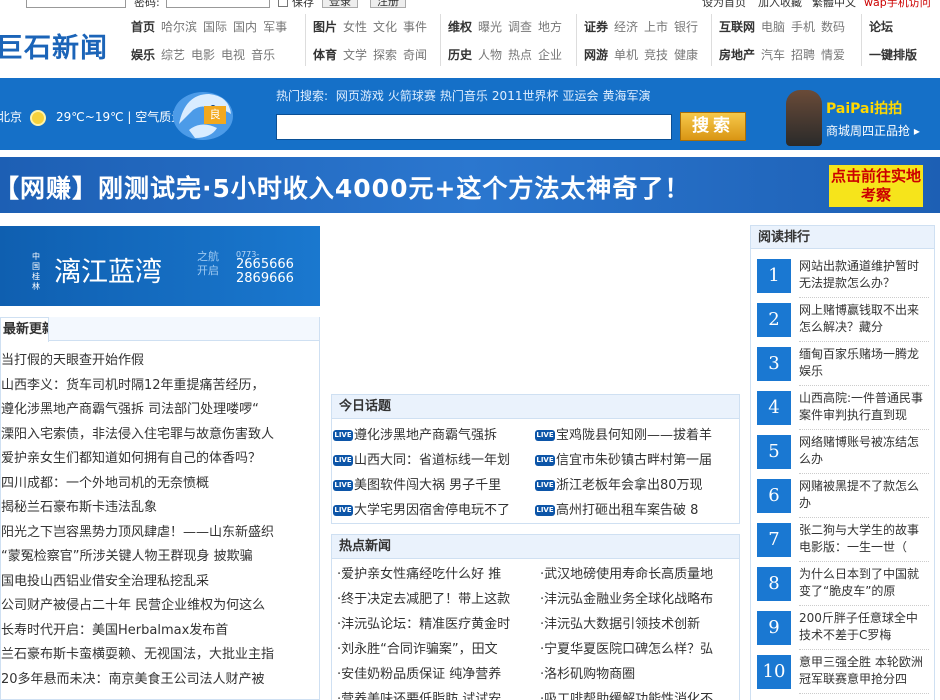 This screenshot has width=940, height=700. I want to click on rank-item: 4 山西高院:一件普通民事案件审判执行直到现, so click(843, 409).